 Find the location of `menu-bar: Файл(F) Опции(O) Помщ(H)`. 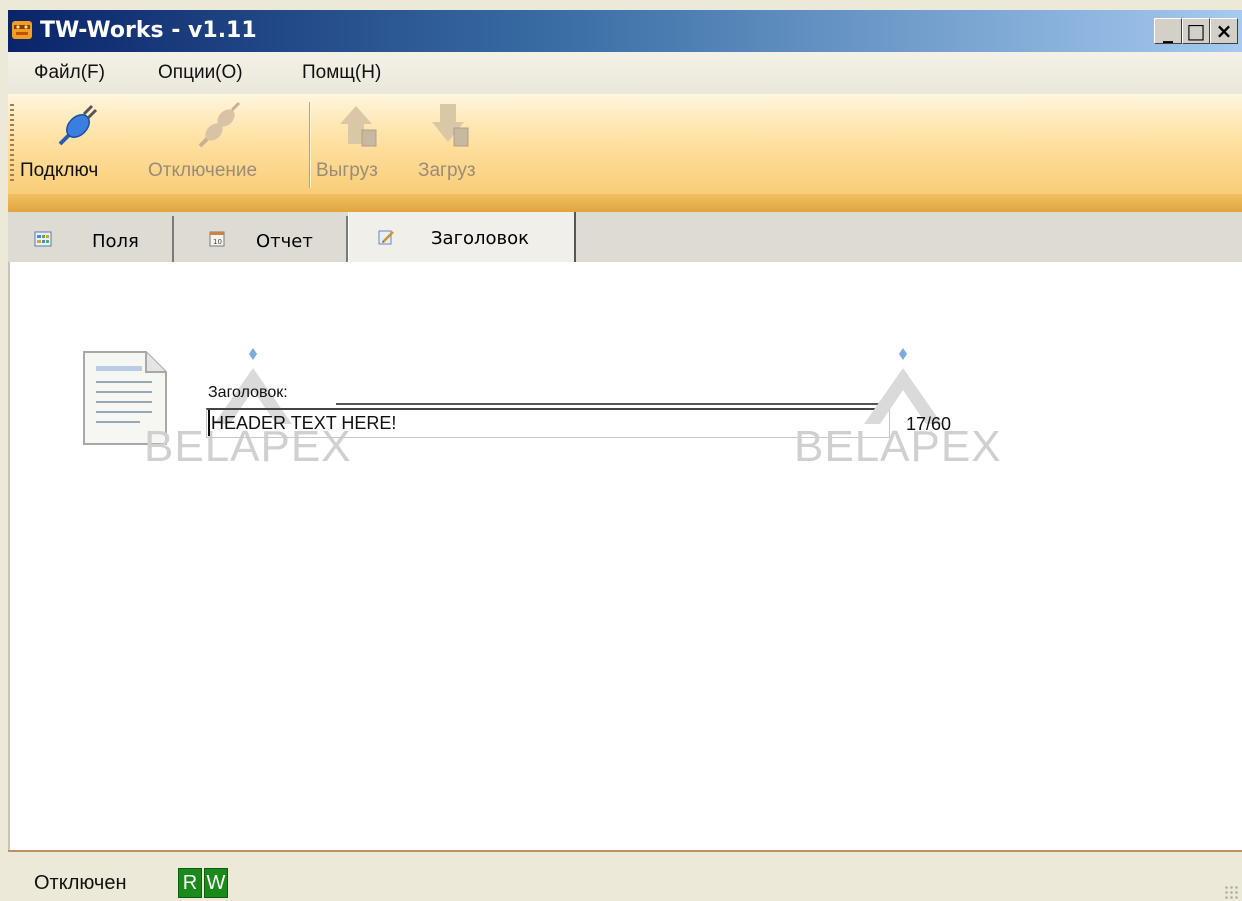

menu-bar: Файл(F) Опции(O) Помщ(H) is located at coordinates (625, 73).